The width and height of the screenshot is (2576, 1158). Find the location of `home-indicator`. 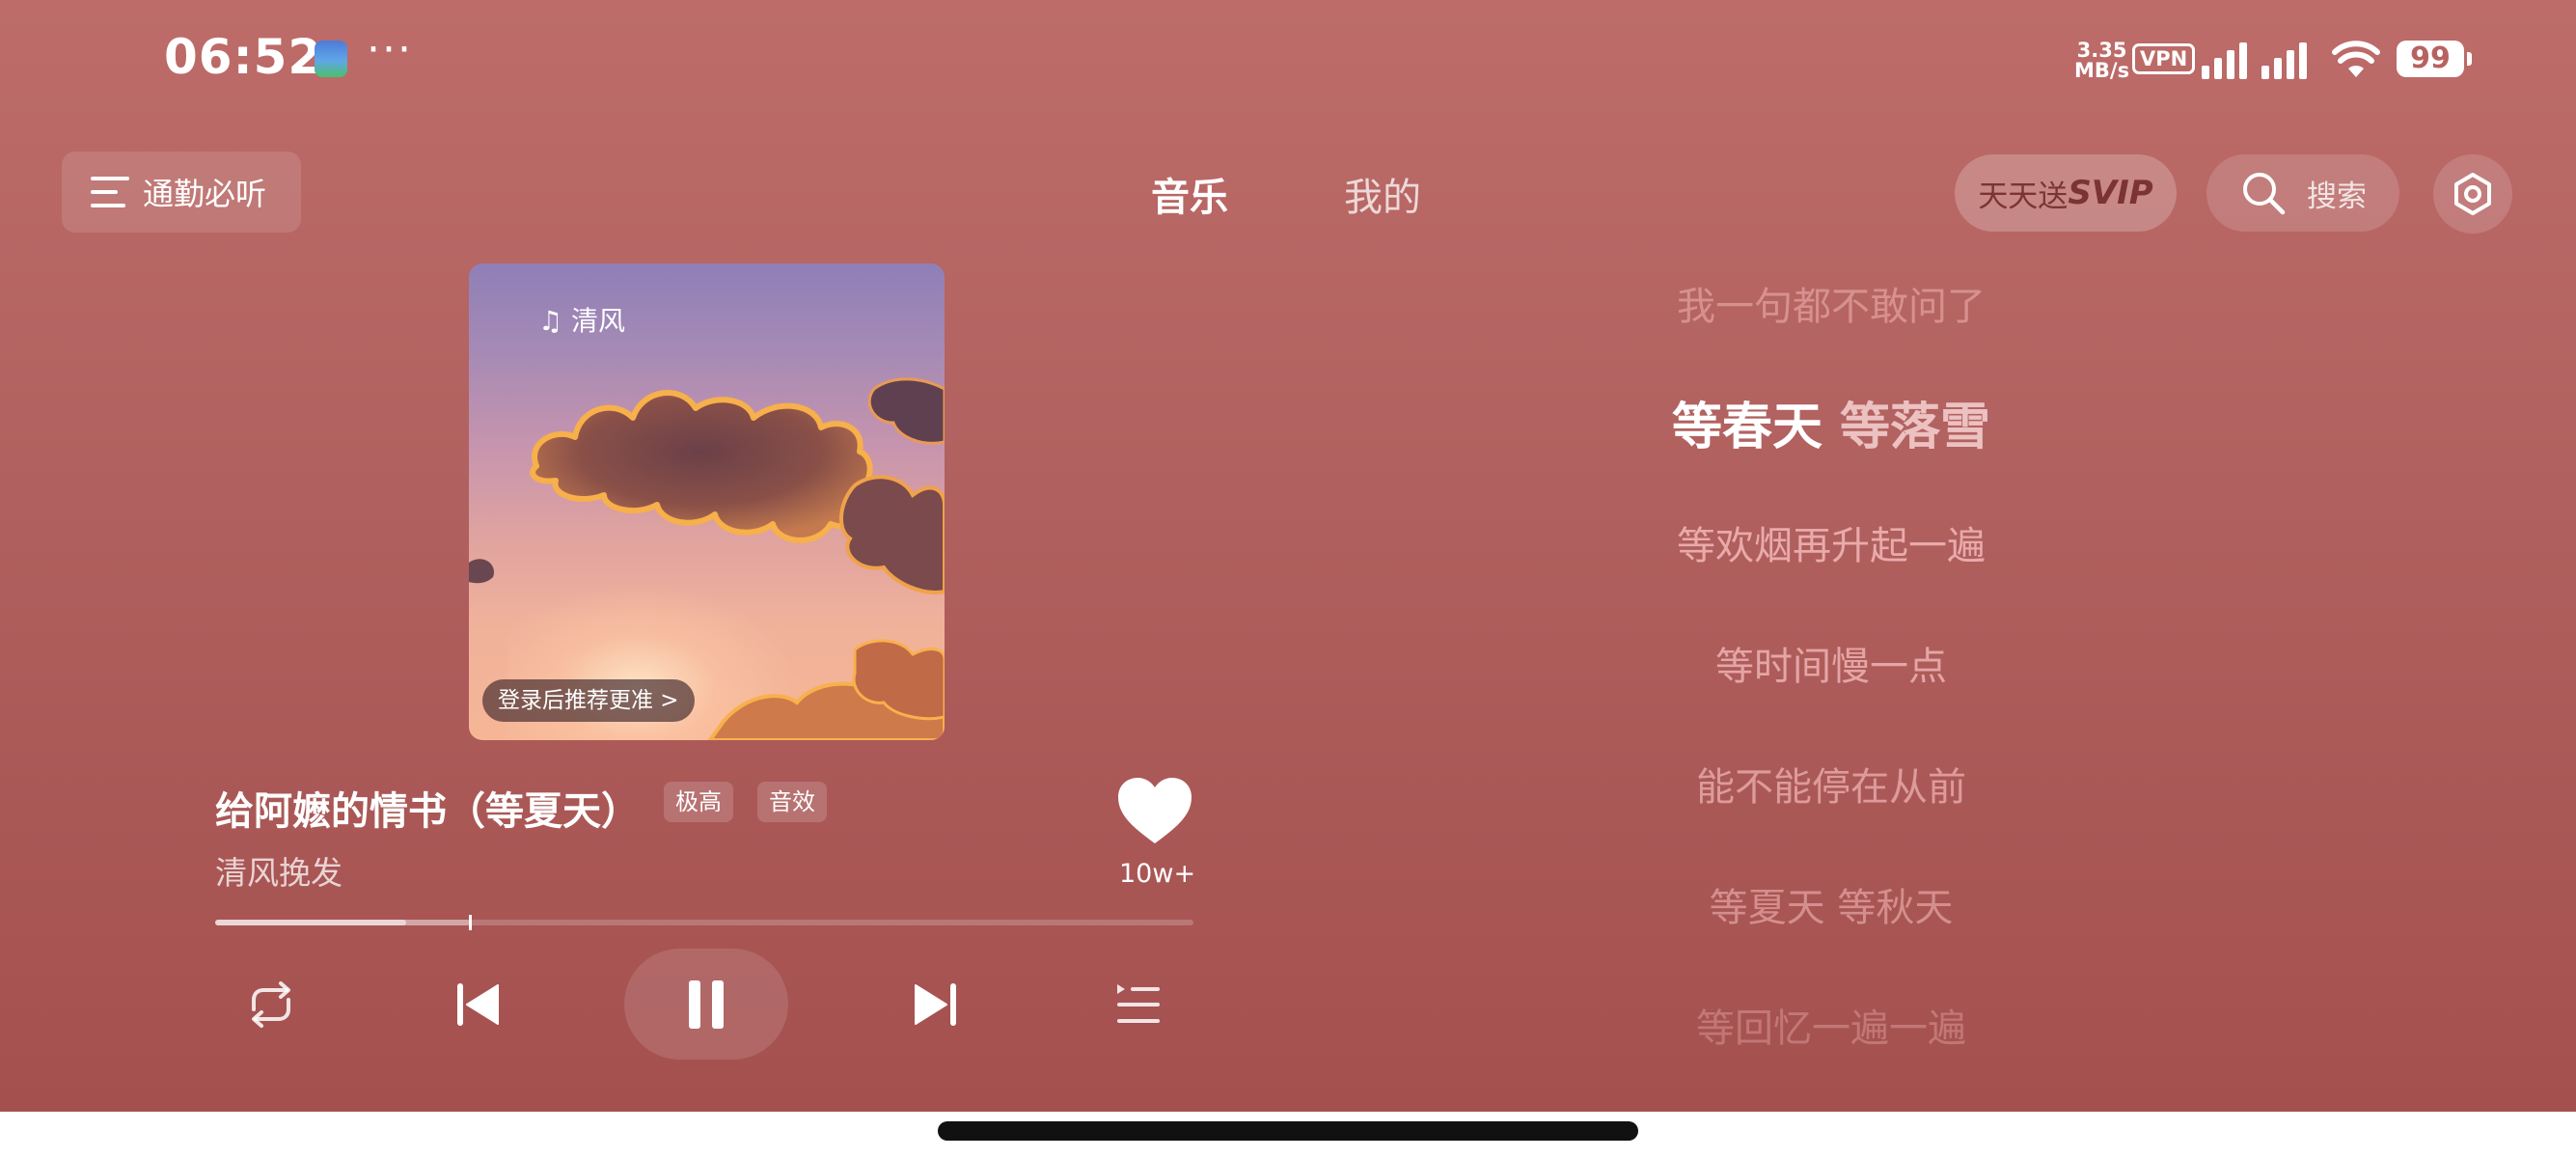

home-indicator is located at coordinates (1288, 1131).